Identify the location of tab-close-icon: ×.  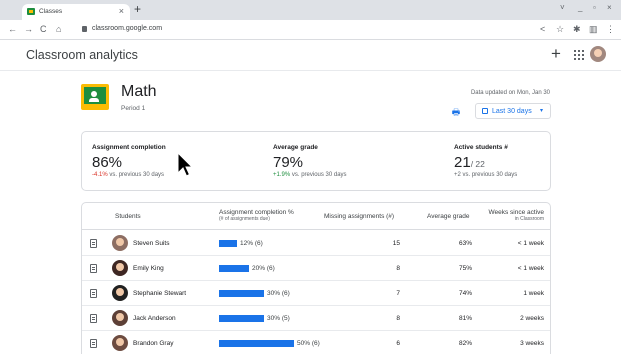
(121, 11).